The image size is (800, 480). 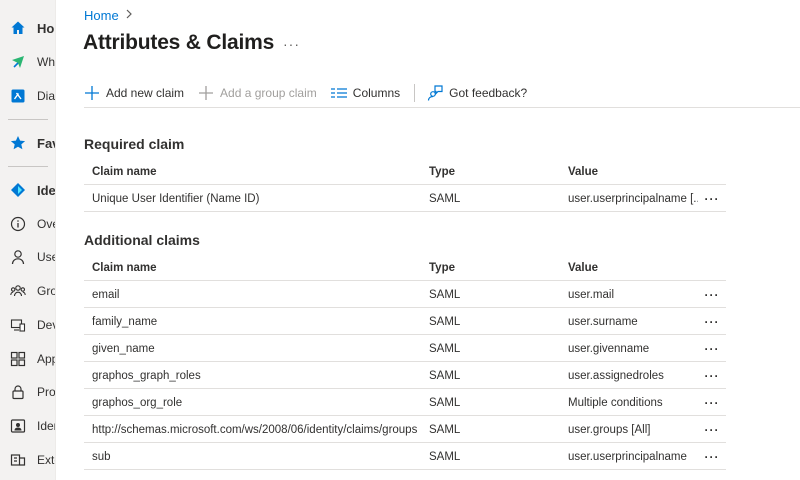 I want to click on whats-new-icon, so click(x=18, y=62).